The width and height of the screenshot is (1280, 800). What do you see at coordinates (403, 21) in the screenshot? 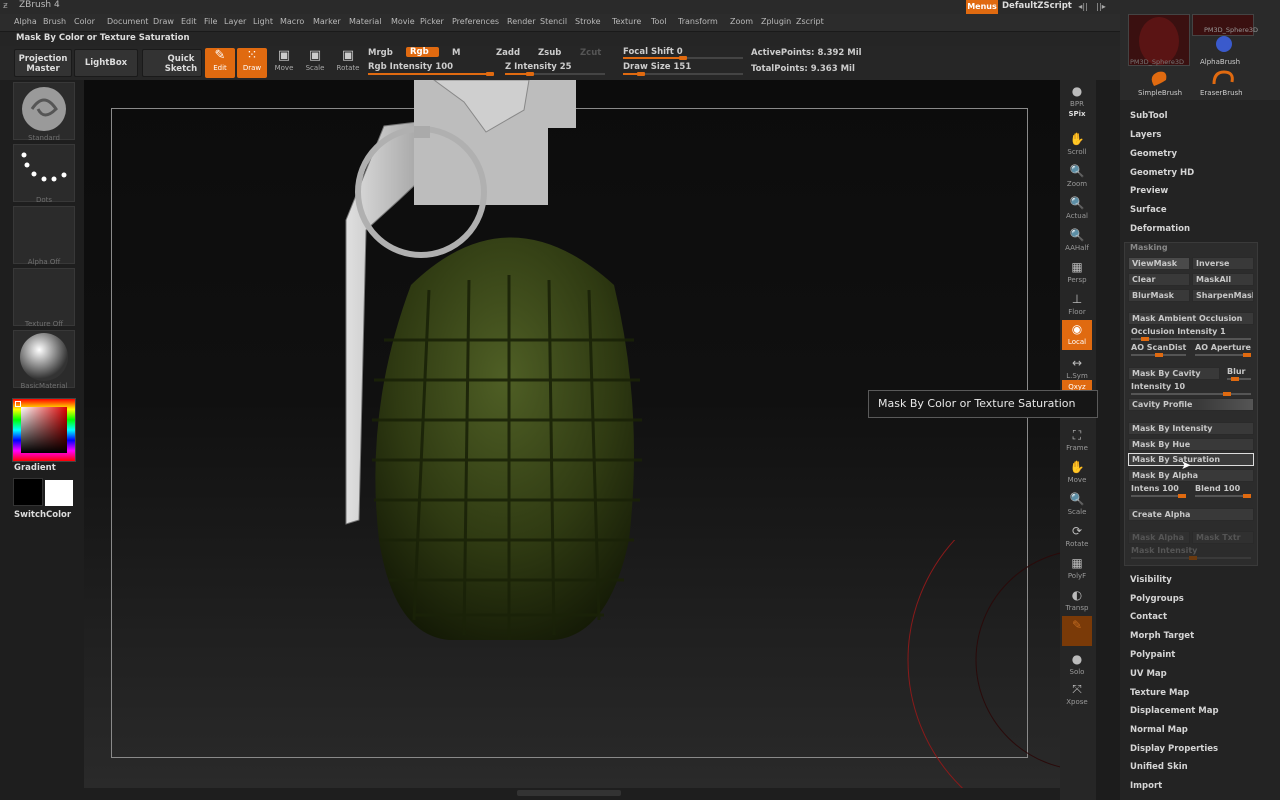
I see `menu-movie: Movie` at bounding box center [403, 21].